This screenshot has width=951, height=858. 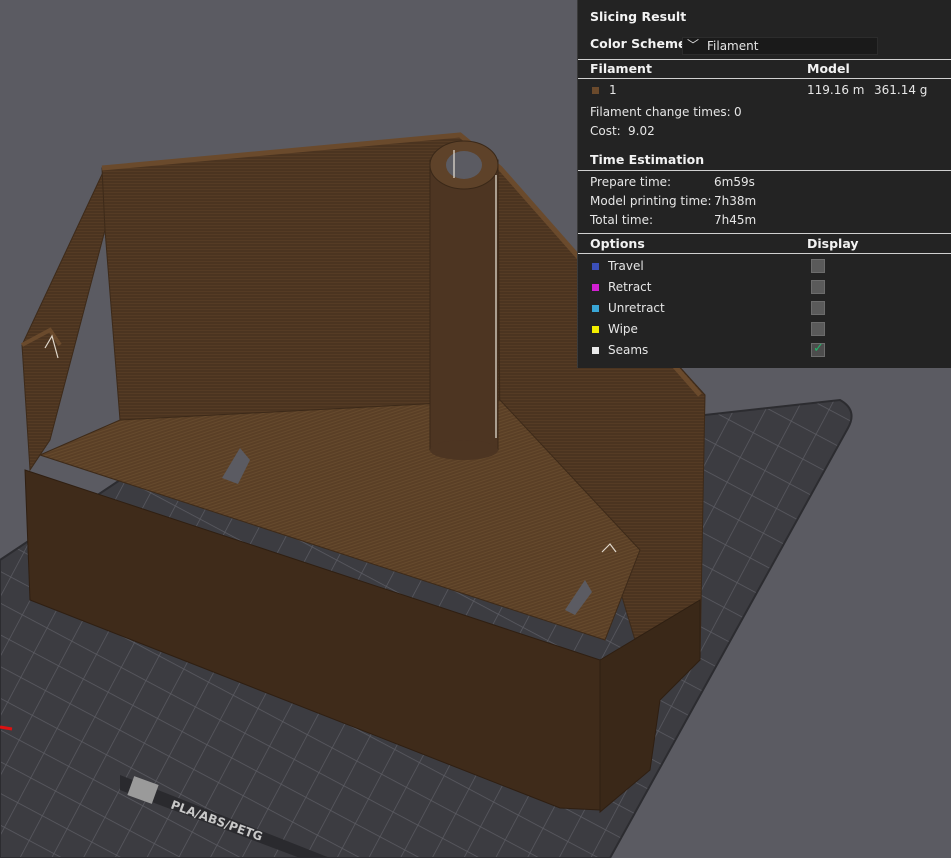 I want to click on wipe-display-checkbox, so click(x=818, y=329).